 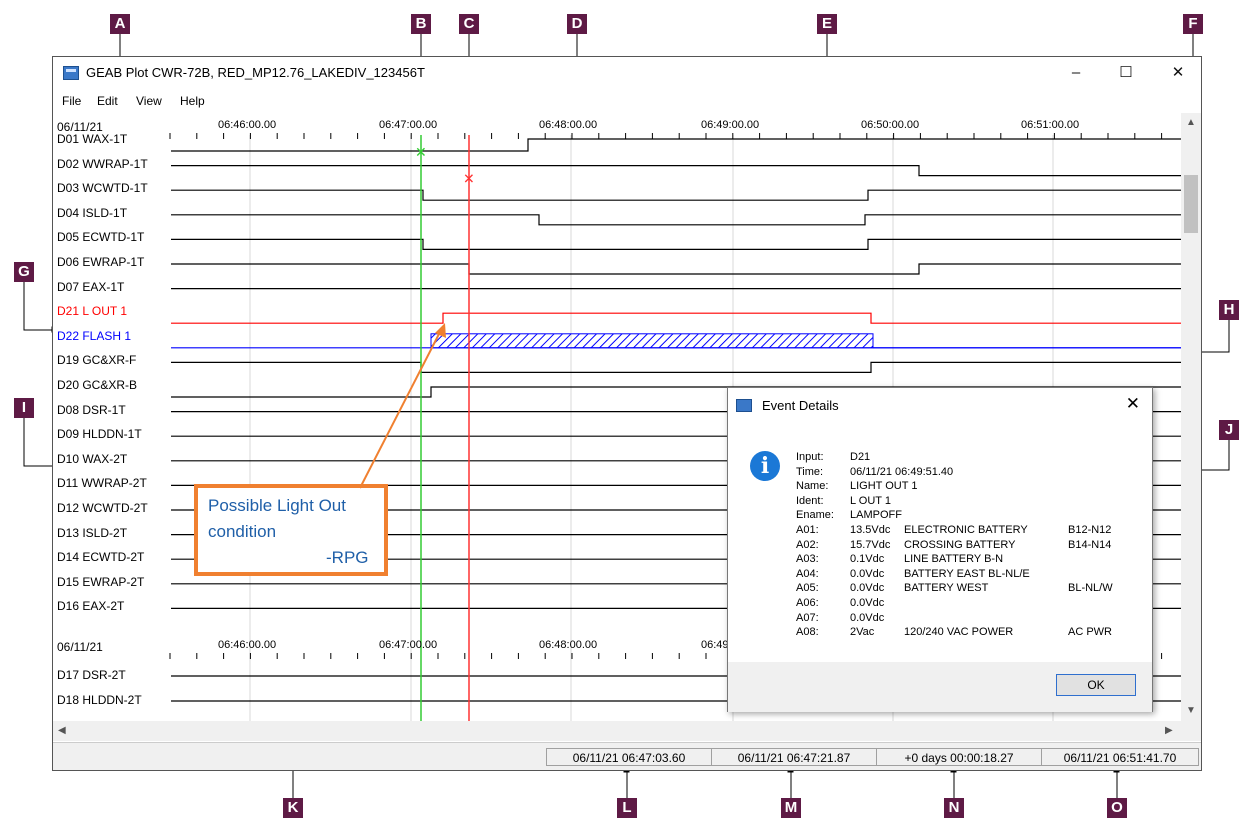 I want to click on channel-label: D15 EWRAP-2T, so click(x=100, y=582).